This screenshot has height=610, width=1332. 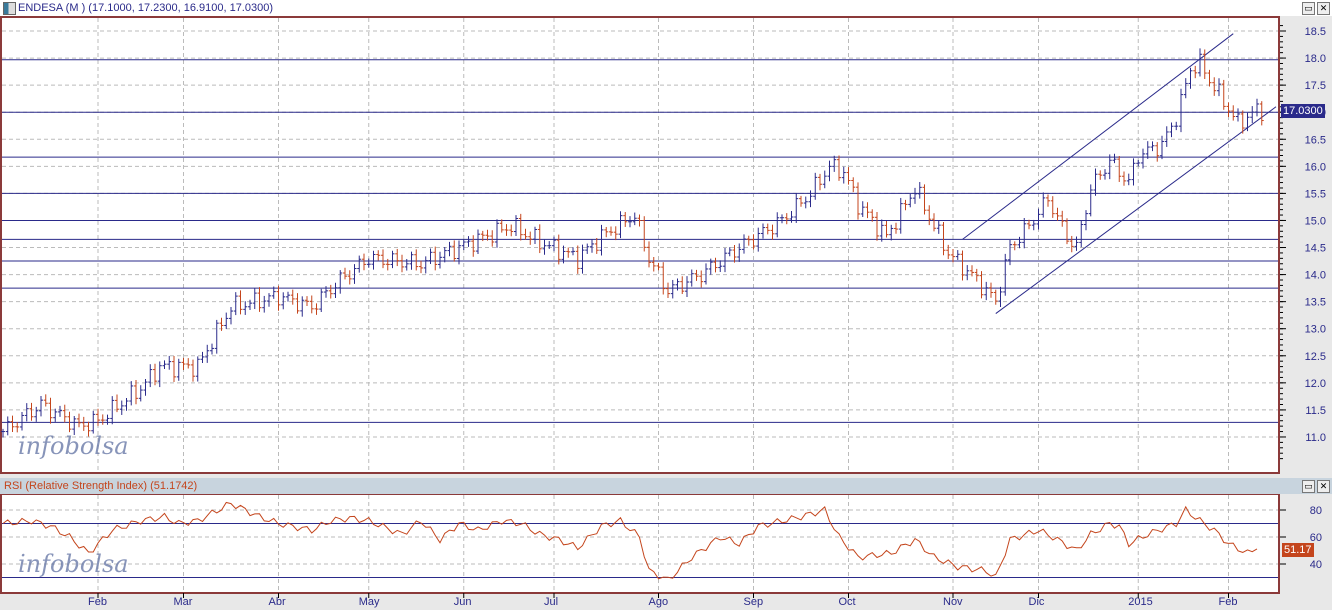 What do you see at coordinates (1315, 438) in the screenshot?
I see `y-tick-label: 11.0` at bounding box center [1315, 438].